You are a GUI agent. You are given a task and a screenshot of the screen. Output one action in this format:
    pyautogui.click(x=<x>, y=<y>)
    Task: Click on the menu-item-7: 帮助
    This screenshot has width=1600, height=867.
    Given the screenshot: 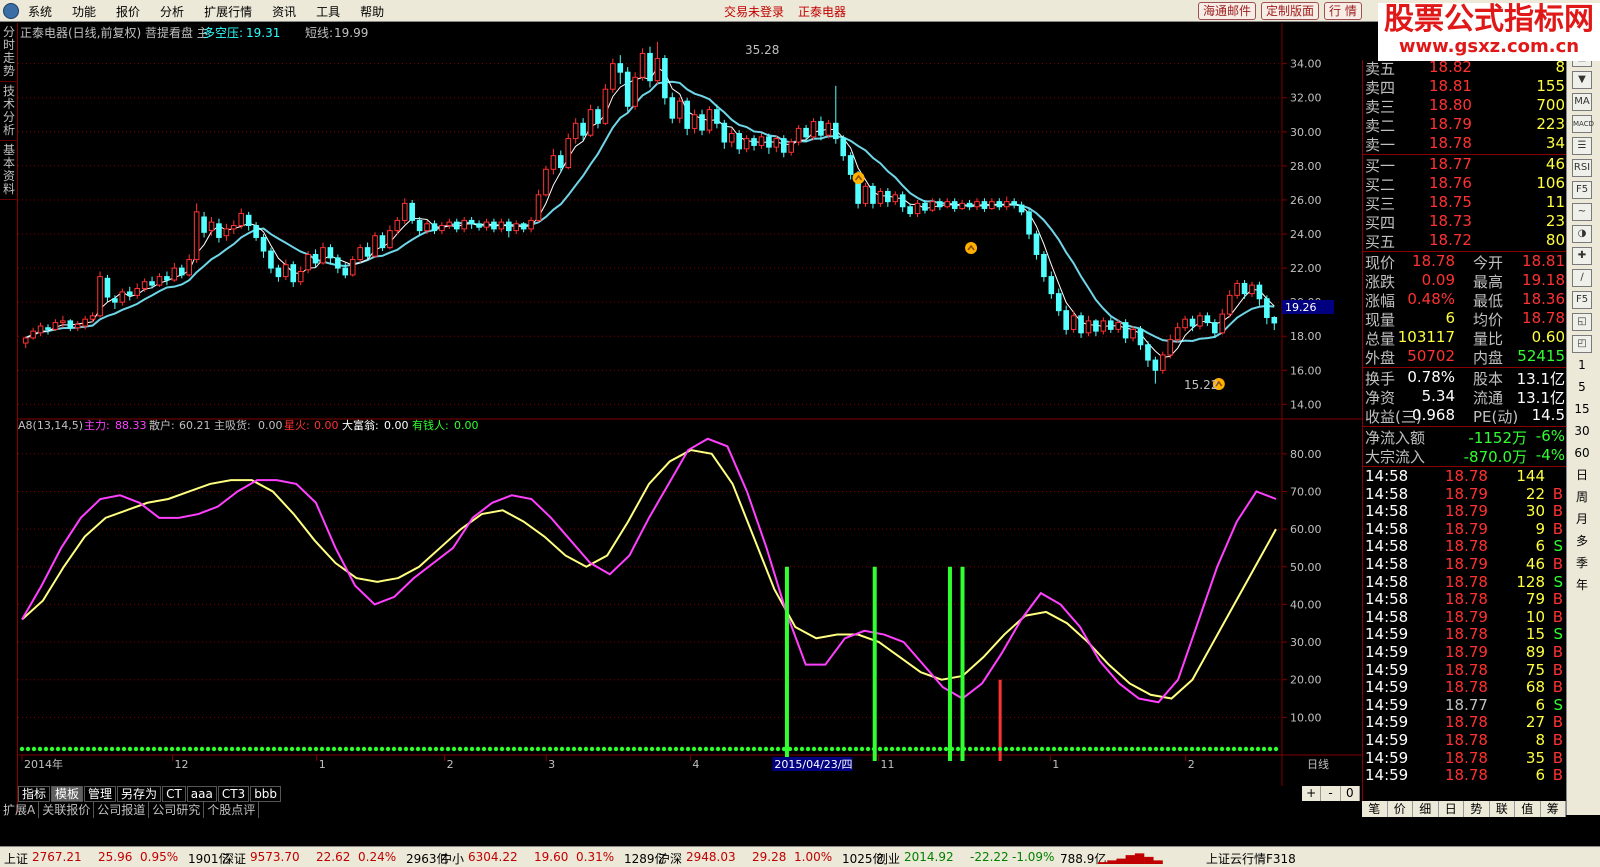 What is the action you would take?
    pyautogui.click(x=372, y=11)
    